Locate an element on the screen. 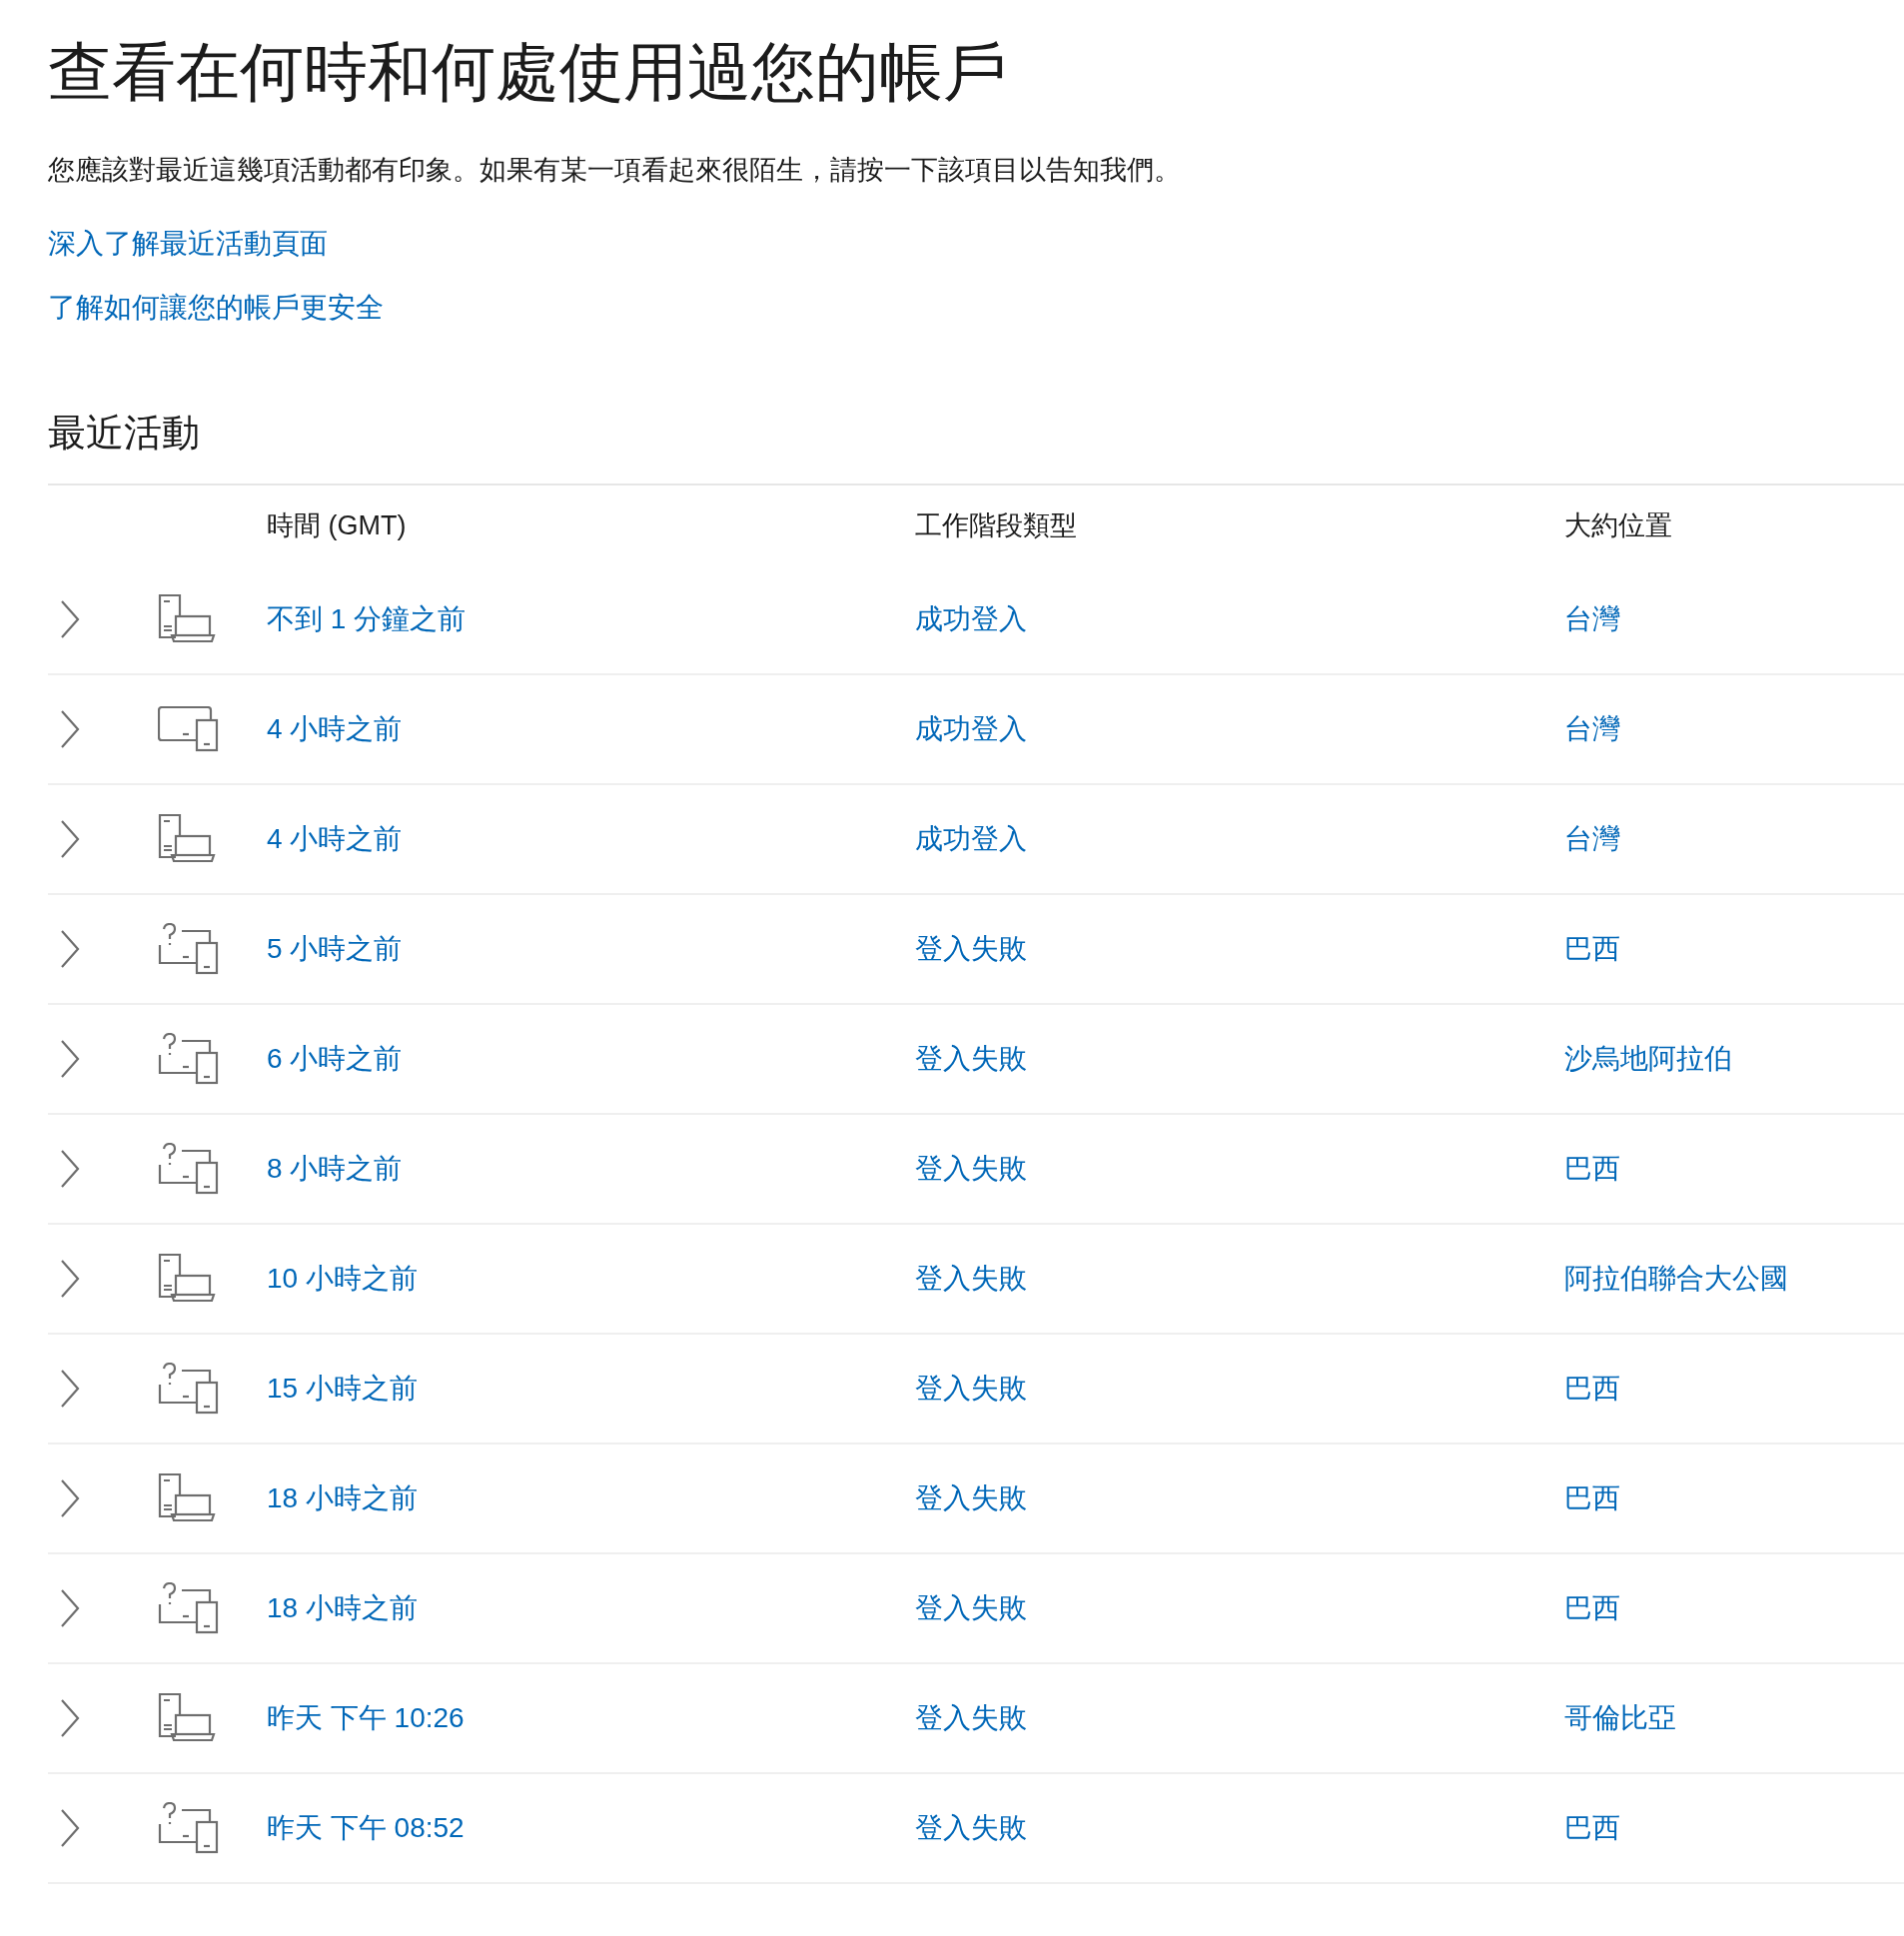  location-text: 沙烏地阿拉伯 is located at coordinates (1648, 1059).